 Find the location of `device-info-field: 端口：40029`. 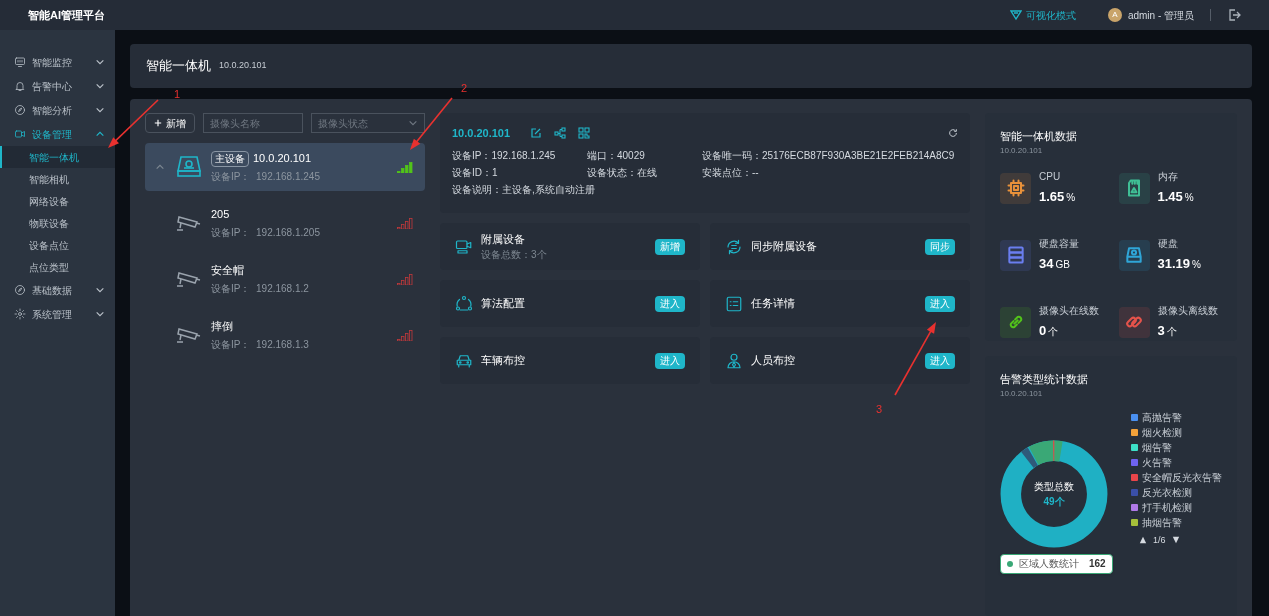

device-info-field: 端口：40029 is located at coordinates (616, 155).